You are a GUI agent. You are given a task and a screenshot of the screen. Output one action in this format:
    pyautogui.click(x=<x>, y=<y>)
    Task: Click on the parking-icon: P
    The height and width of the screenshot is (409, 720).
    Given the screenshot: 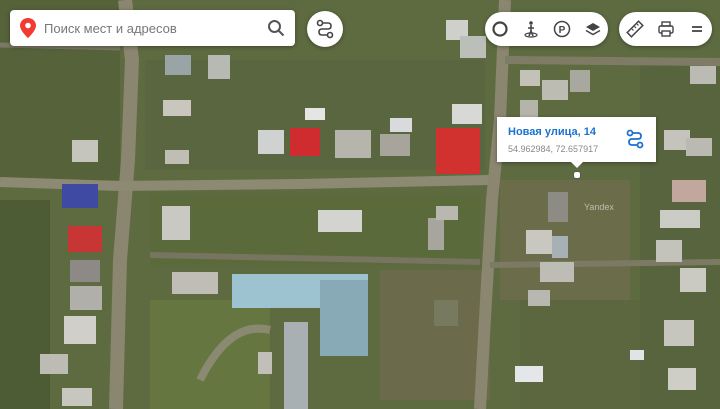 What is the action you would take?
    pyautogui.click(x=562, y=29)
    